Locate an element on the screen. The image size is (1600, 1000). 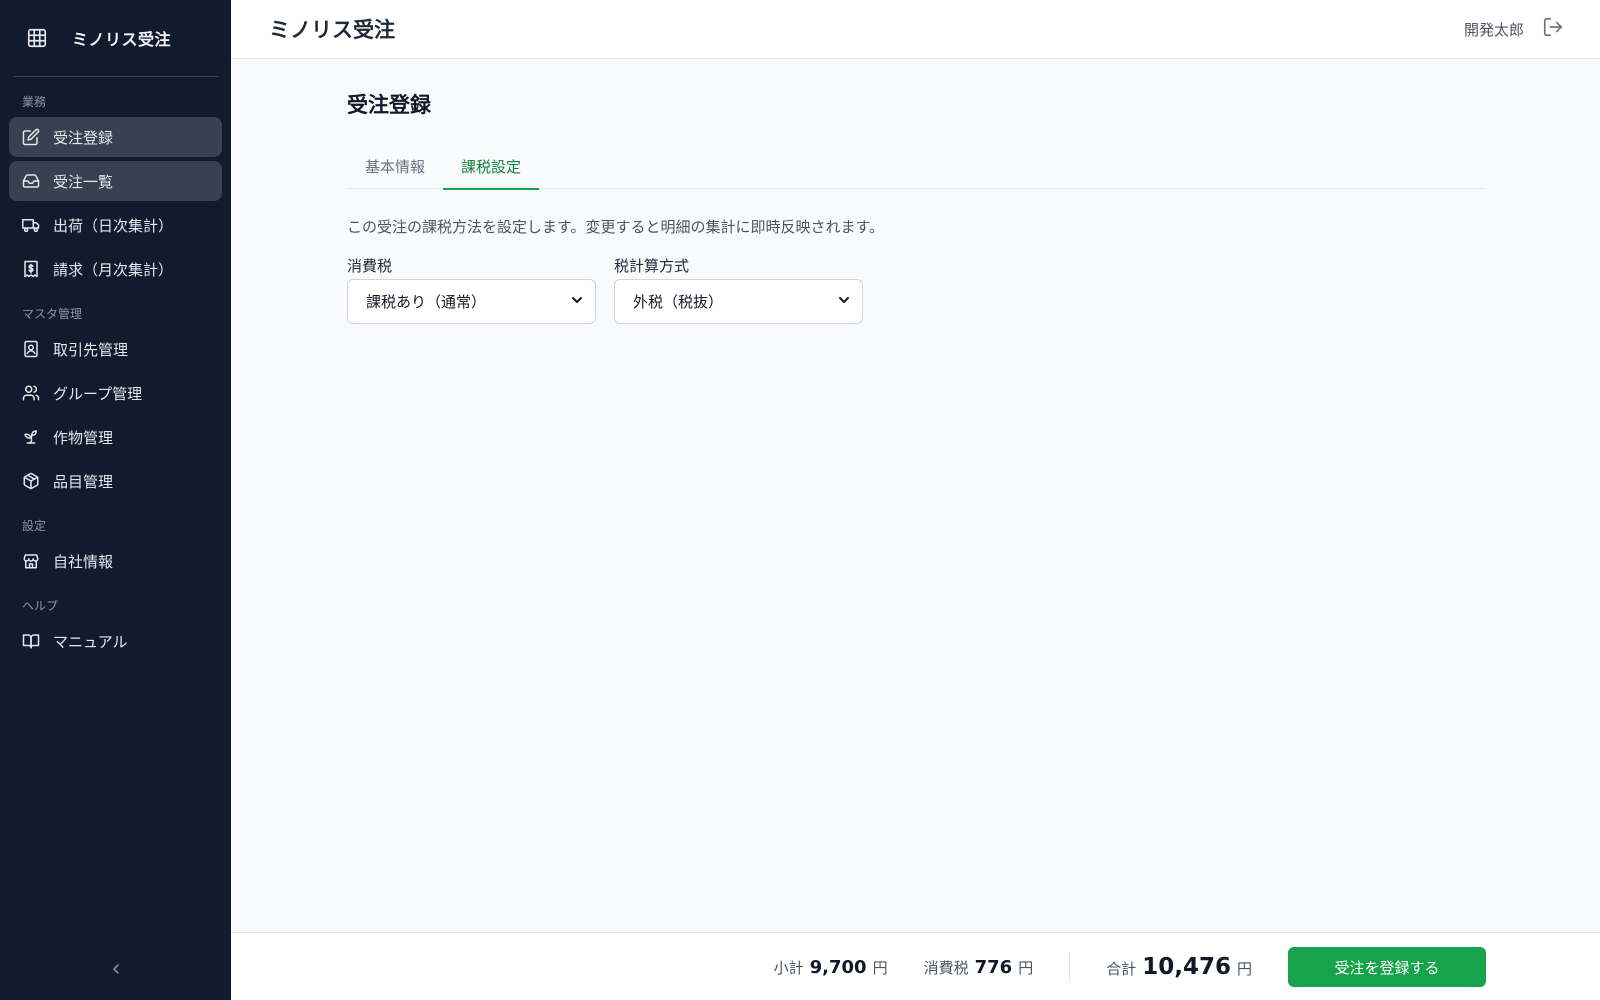
sidebar-item-company: 自社情報 is located at coordinates (115, 561).